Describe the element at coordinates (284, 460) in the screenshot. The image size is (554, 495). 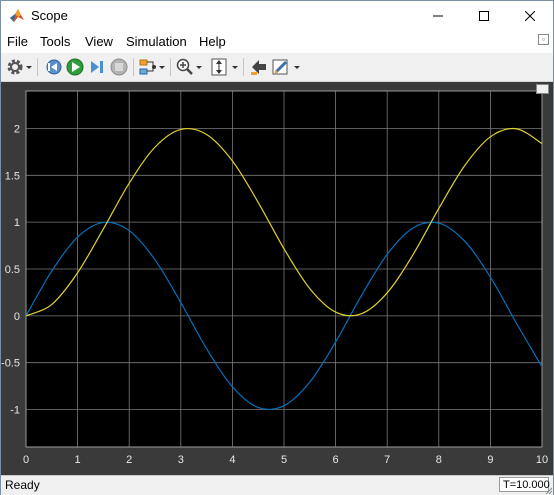
I see `x-tick-label: 5` at that location.